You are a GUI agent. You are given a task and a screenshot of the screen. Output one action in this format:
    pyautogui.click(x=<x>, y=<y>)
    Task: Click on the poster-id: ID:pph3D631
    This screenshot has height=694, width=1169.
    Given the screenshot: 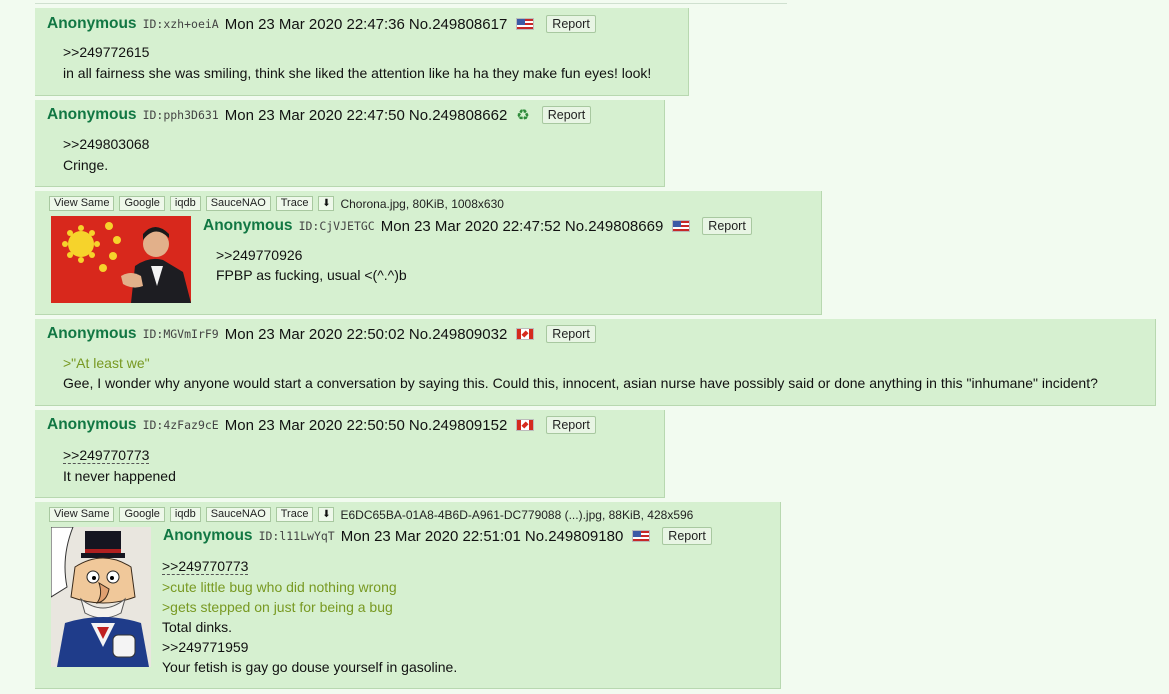 What is the action you would take?
    pyautogui.click(x=181, y=115)
    